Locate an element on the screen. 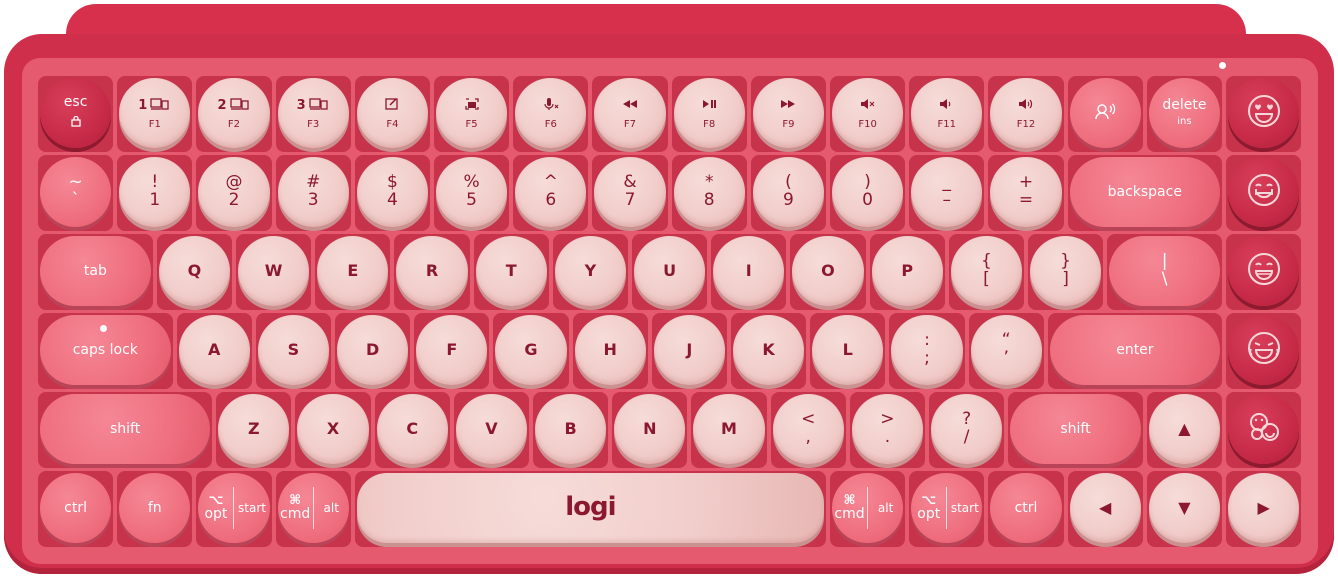 The height and width of the screenshot is (578, 1338). key-f2: 2 F2 is located at coordinates (234, 113).